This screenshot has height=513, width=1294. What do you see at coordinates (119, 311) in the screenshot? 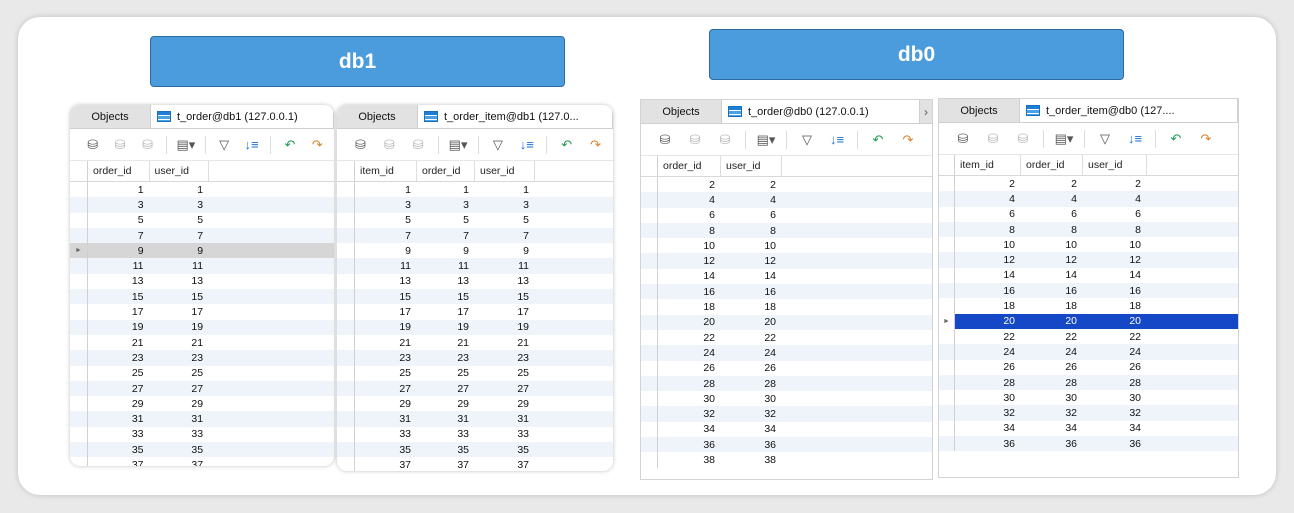
I see `cell-order-id: 17` at bounding box center [119, 311].